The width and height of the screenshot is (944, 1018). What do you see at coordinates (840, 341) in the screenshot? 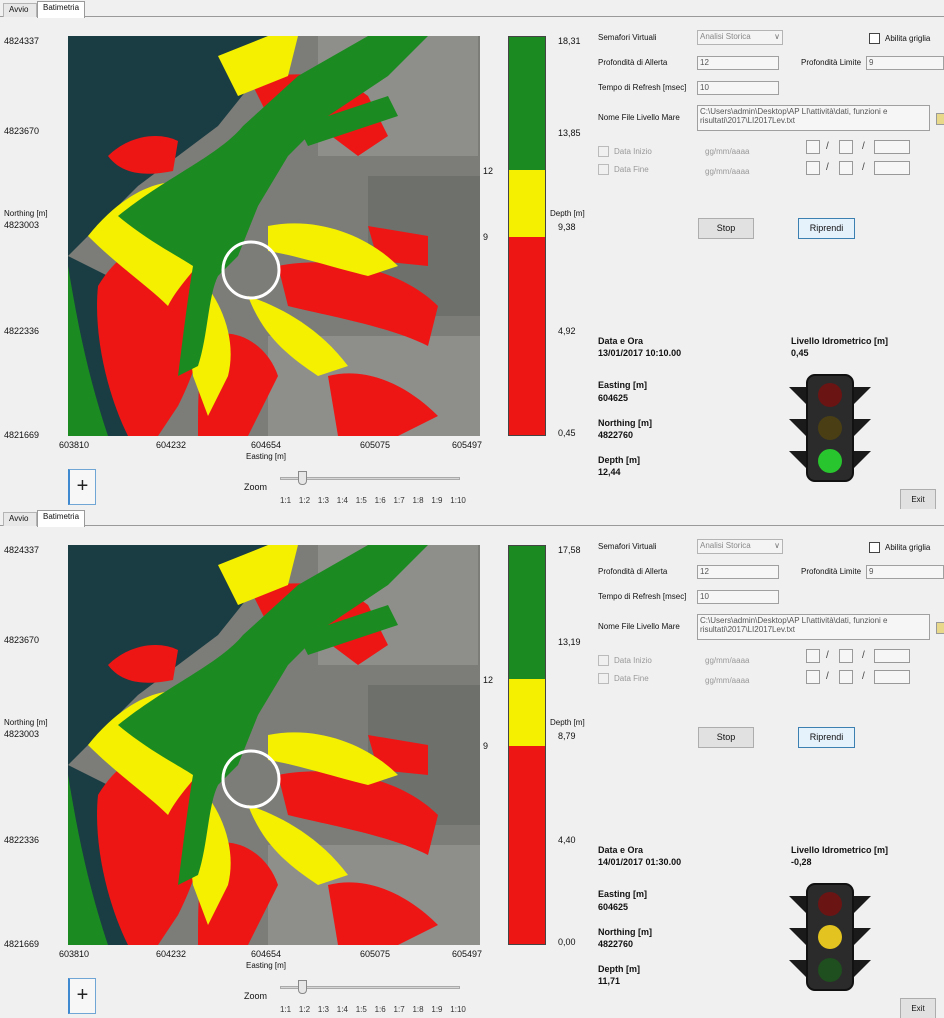
I see `livello-label: Livello Idrometrico [m]` at bounding box center [840, 341].